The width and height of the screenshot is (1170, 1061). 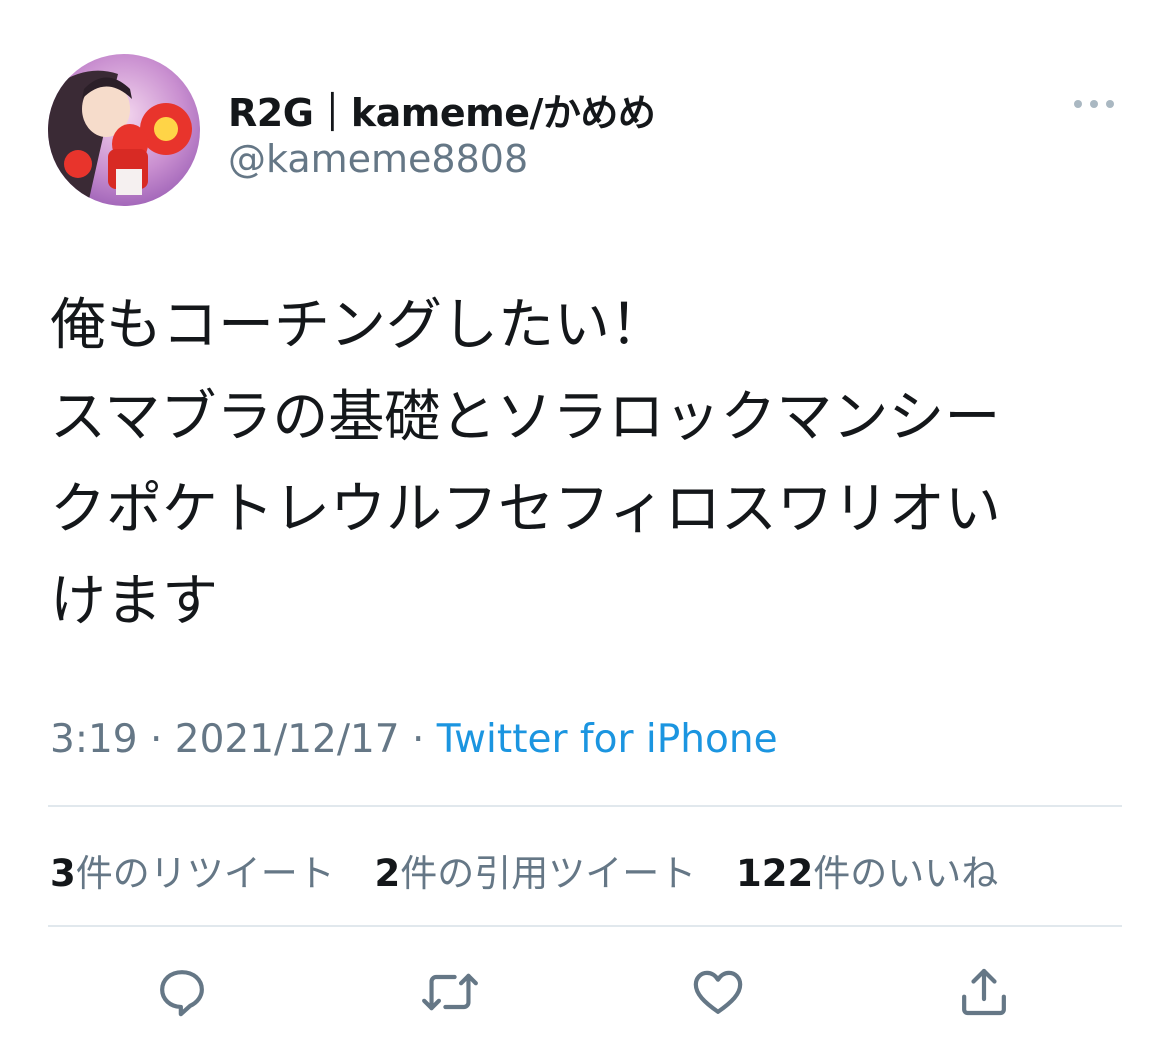 What do you see at coordinates (378, 159) in the screenshot?
I see `user-handle: @kameme8808` at bounding box center [378, 159].